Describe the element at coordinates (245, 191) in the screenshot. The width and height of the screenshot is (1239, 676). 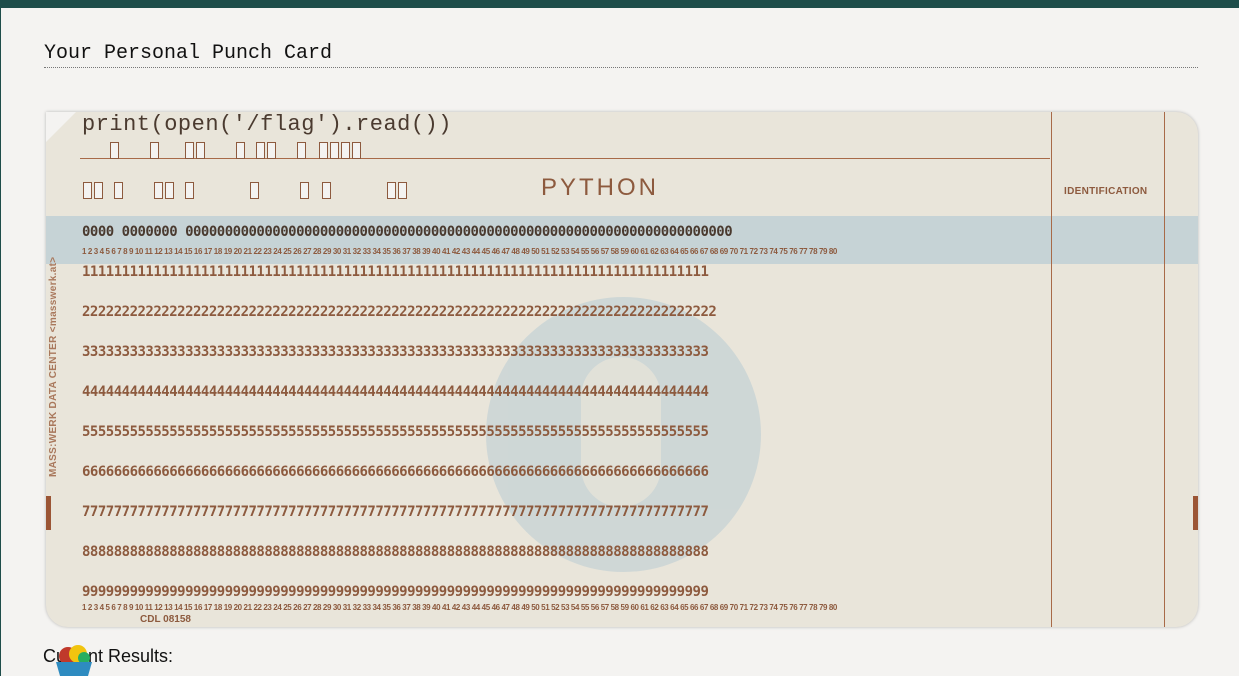
I see `card-row-12-holes` at that location.